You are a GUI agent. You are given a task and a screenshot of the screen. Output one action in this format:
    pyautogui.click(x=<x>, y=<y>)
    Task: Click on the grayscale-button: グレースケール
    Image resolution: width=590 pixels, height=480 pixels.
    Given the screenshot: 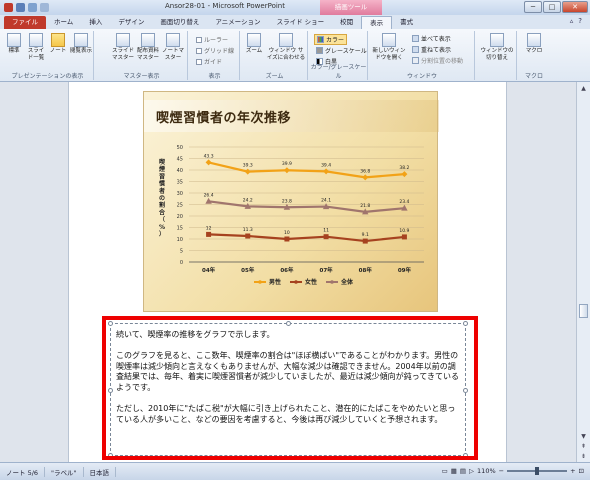 What is the action you would take?
    pyautogui.click(x=341, y=50)
    